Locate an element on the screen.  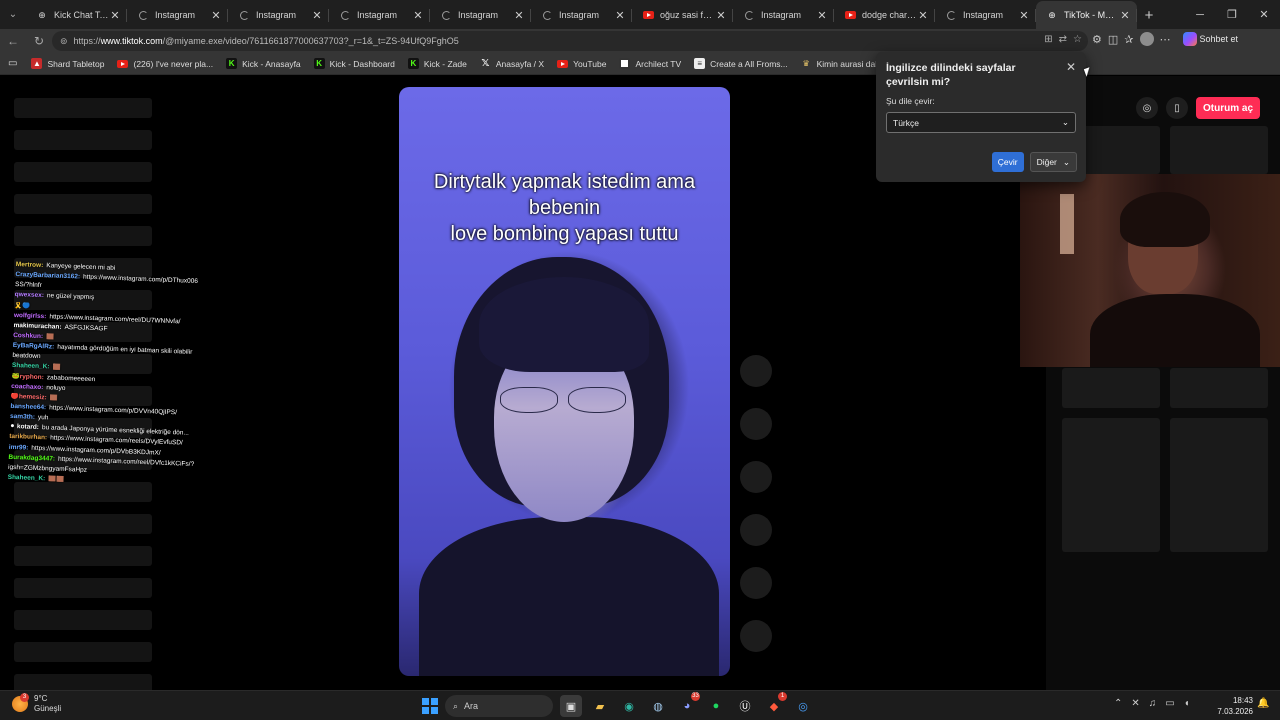
tab-actions-chevron-icon: ⌄ is located at coordinates (13, 14).